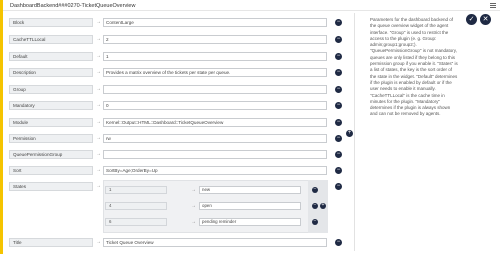 Image resolution: width=500 pixels, height=254 pixels. I want to click on checkmark-icon: ✓, so click(471, 19).